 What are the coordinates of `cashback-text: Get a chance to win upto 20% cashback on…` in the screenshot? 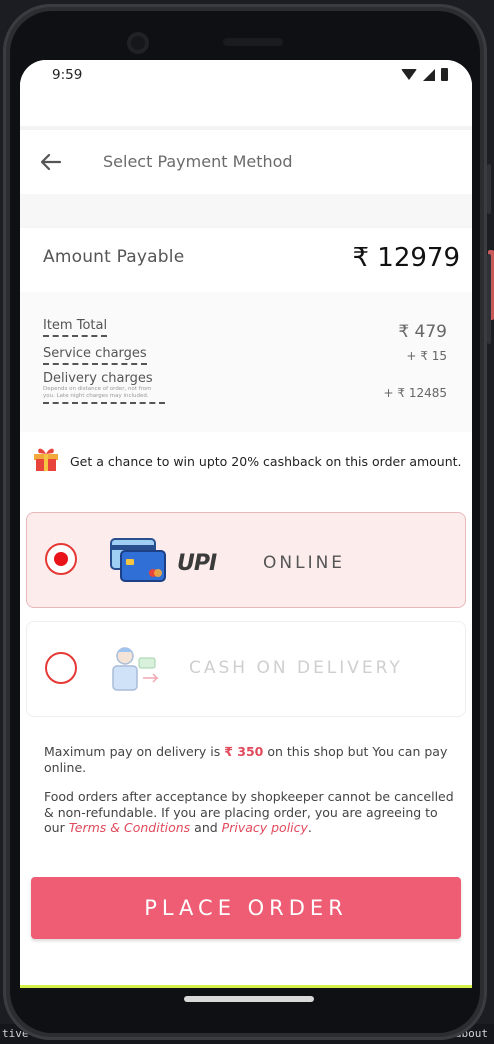 It's located at (266, 461).